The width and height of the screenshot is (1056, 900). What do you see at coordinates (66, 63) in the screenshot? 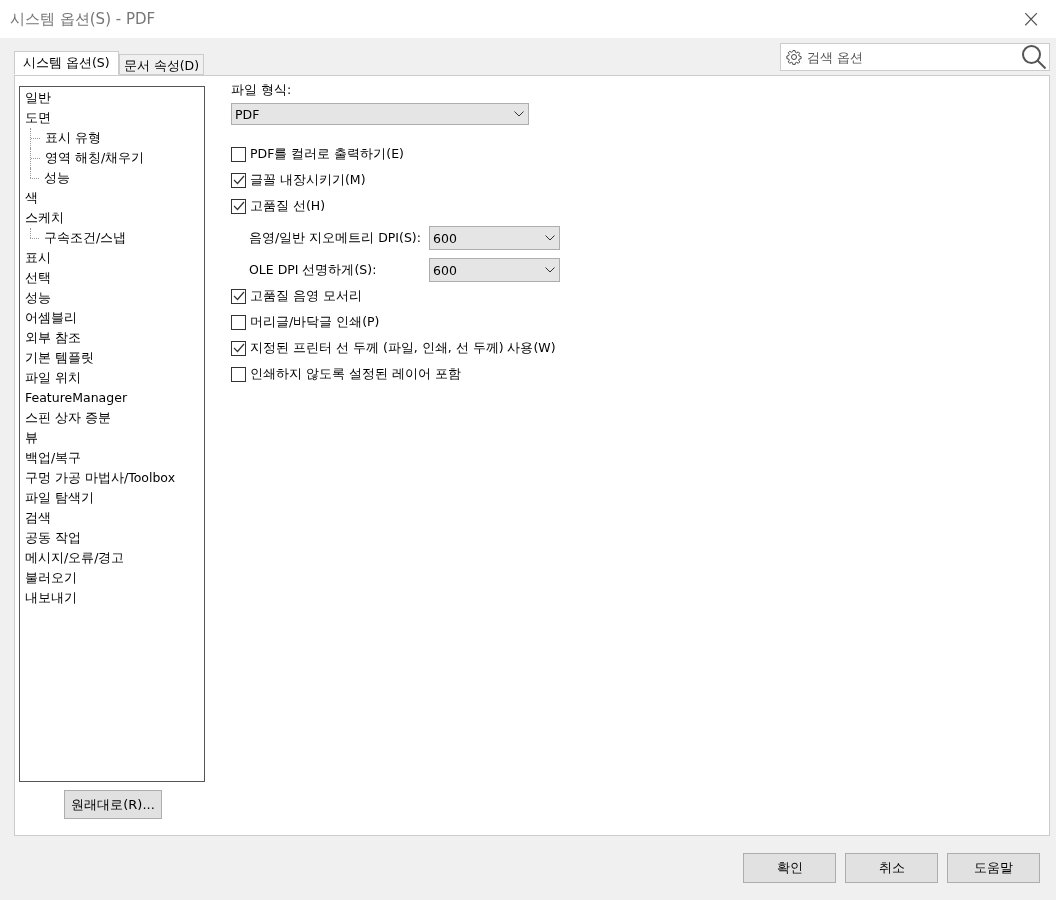
I see `tab: 시스템 옵션(S)` at bounding box center [66, 63].